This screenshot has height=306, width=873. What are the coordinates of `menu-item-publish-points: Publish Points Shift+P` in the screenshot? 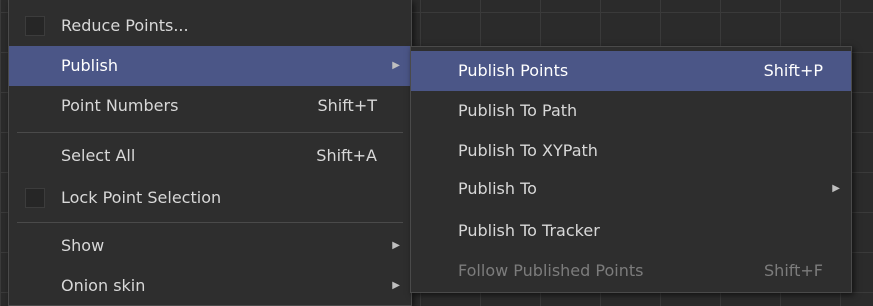 It's located at (631, 71).